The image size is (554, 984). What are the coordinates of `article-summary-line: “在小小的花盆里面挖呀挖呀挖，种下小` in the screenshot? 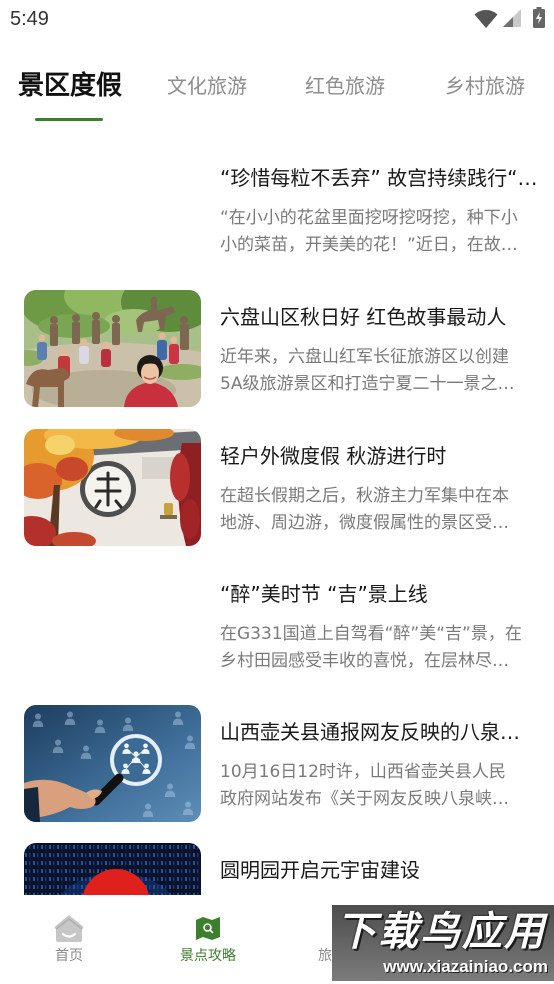 It's located at (369, 218).